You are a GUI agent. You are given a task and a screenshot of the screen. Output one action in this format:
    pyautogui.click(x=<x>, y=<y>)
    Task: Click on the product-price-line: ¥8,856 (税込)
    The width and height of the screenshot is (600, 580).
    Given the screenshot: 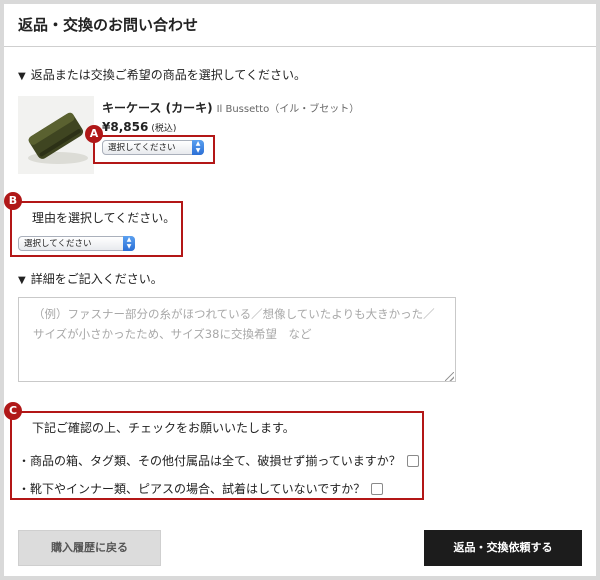 What is the action you would take?
    pyautogui.click(x=139, y=127)
    